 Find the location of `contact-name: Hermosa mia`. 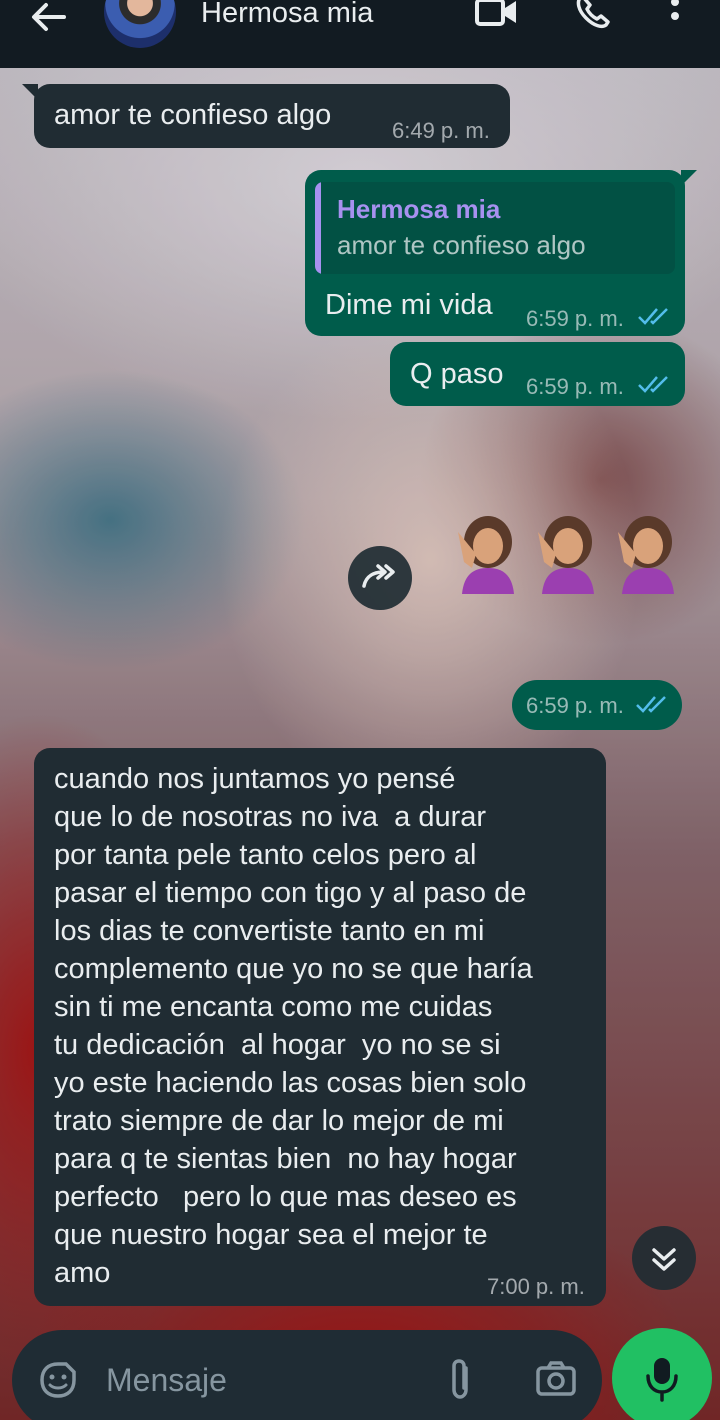

contact-name: Hermosa mia is located at coordinates (287, 15).